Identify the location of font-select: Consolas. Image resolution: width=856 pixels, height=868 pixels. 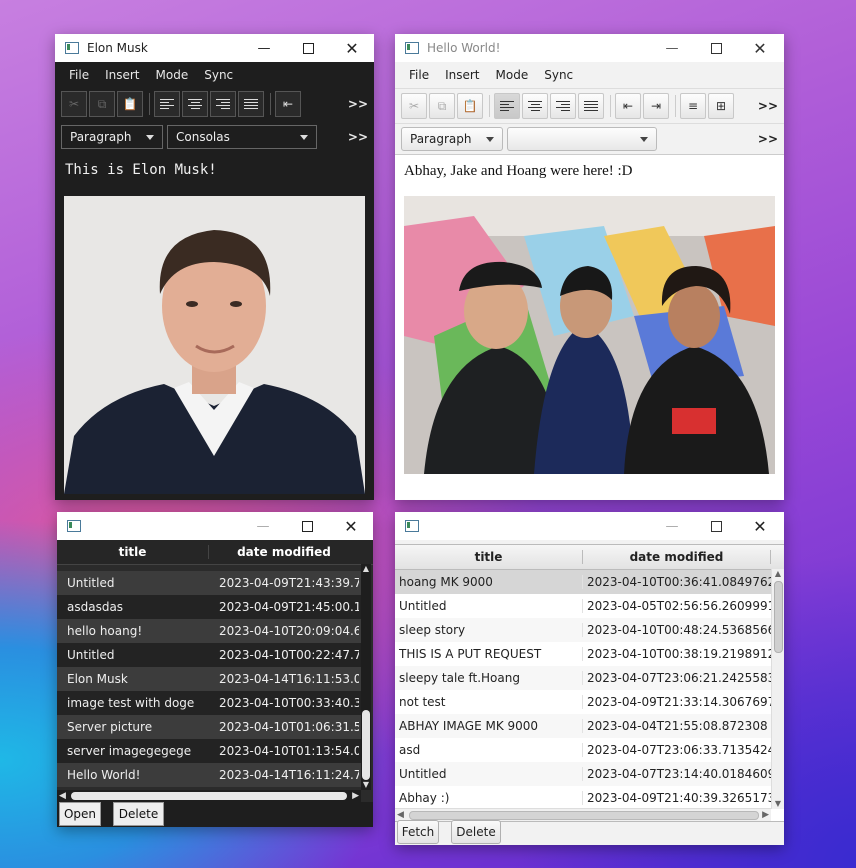
(242, 137).